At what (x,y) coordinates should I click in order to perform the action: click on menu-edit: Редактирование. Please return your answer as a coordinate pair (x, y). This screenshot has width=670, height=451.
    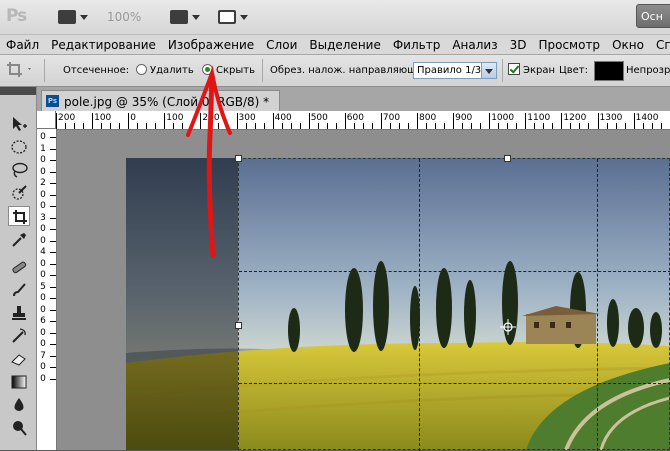
    Looking at the image, I should click on (103, 45).